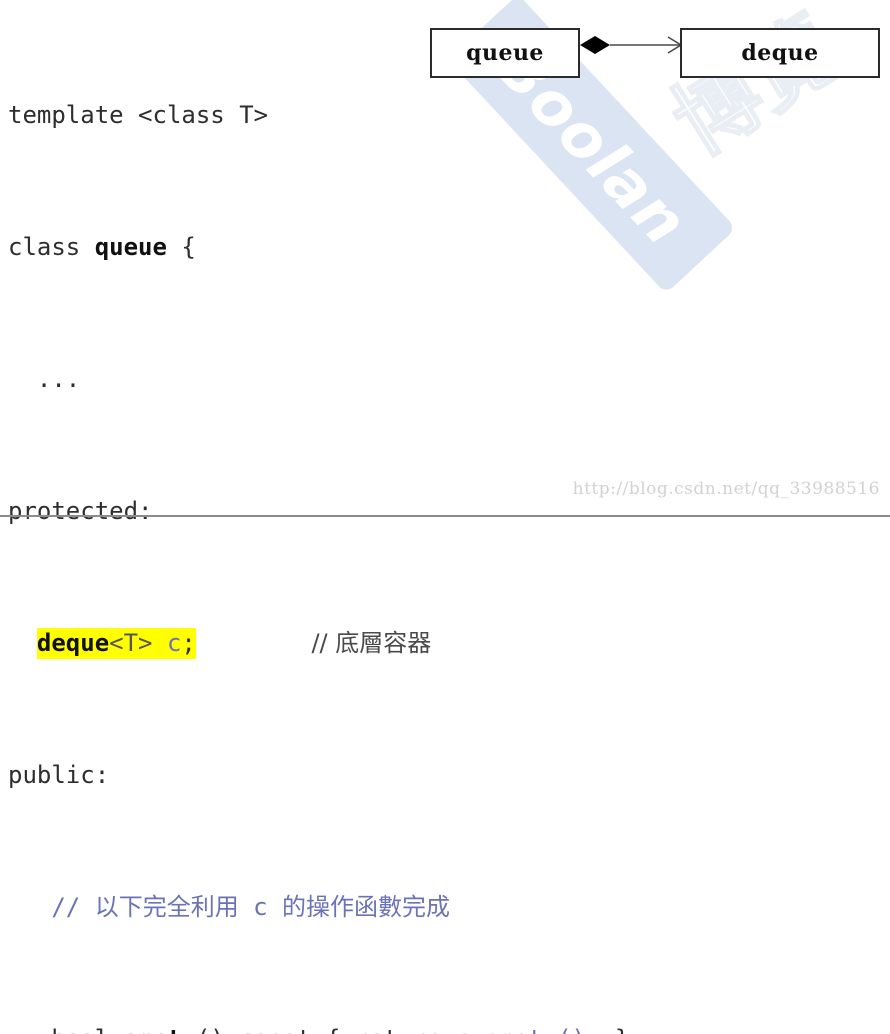 Image resolution: width=890 pixels, height=1034 pixels. What do you see at coordinates (726, 489) in the screenshot?
I see `source-url-watermark: http://blog.csdn.net/qq_33988516` at bounding box center [726, 489].